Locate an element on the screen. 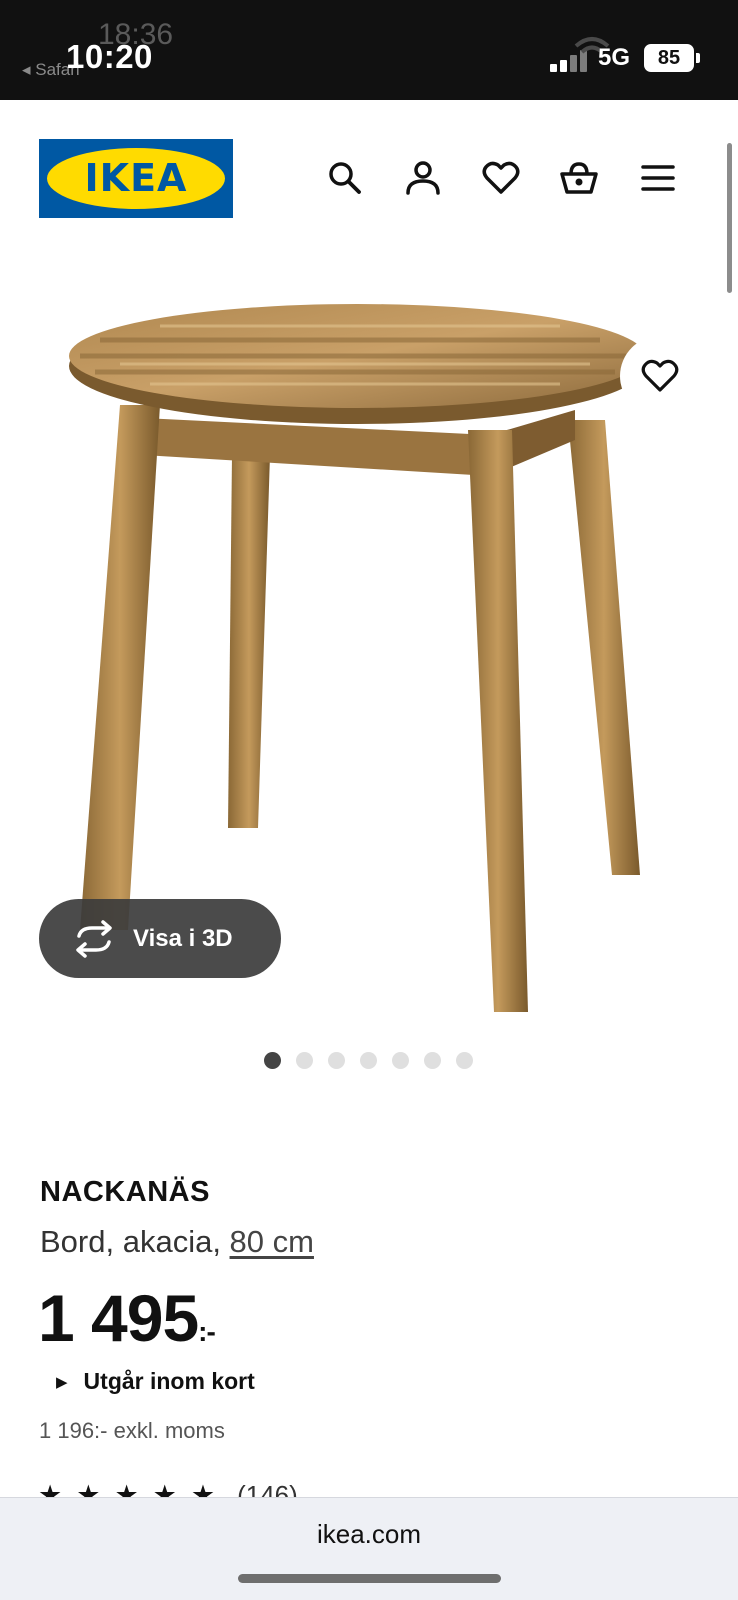  ikea-logo: IKEA is located at coordinates (136, 178).